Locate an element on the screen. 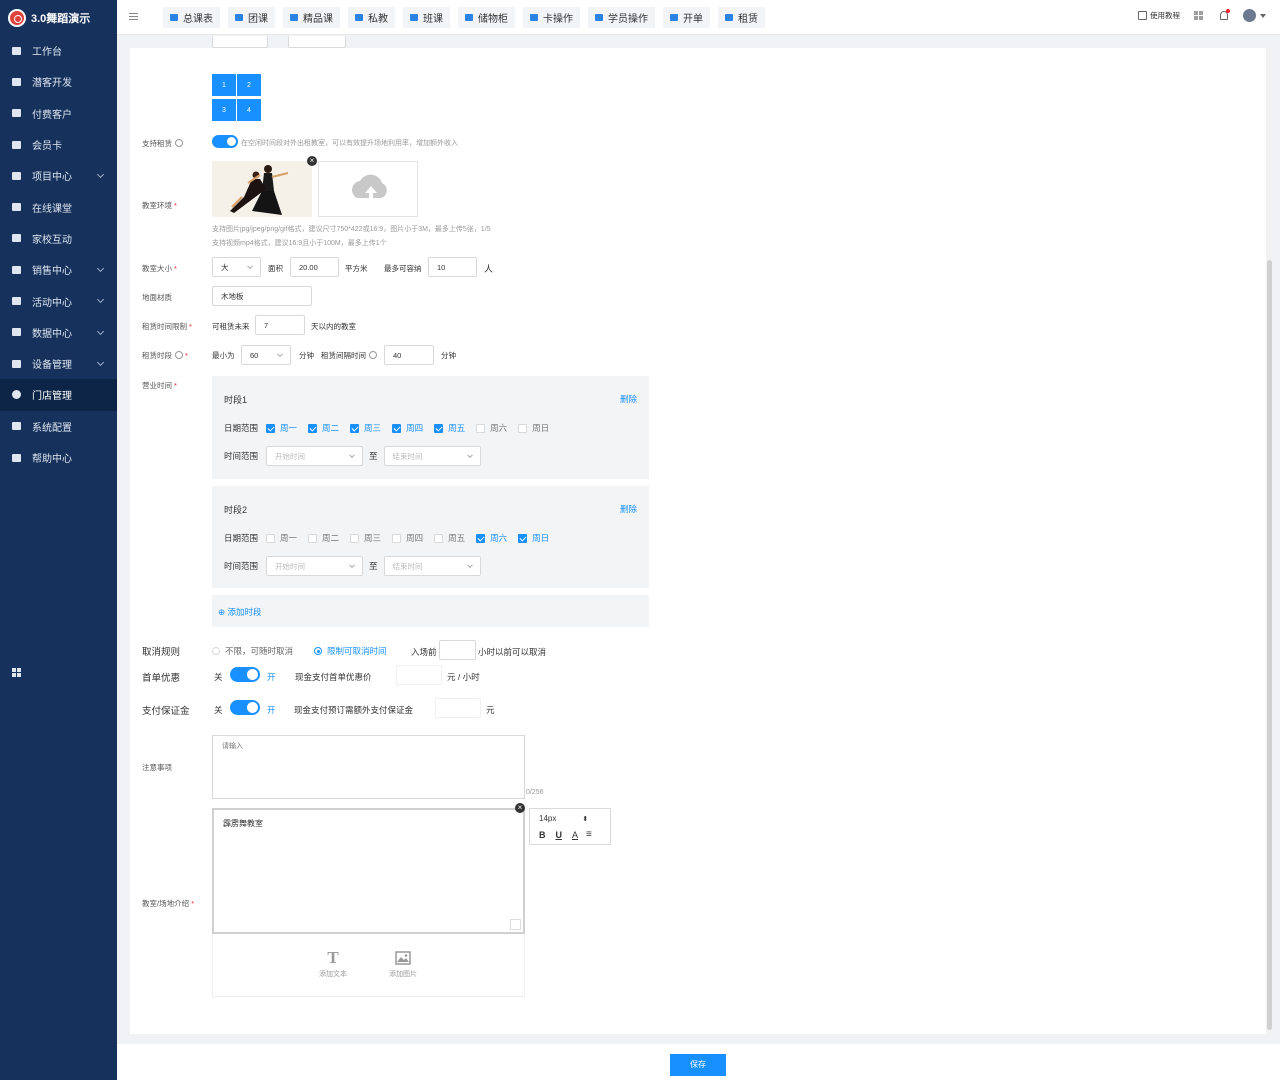 The height and width of the screenshot is (1080, 1280). size-select: 大 is located at coordinates (236, 267).